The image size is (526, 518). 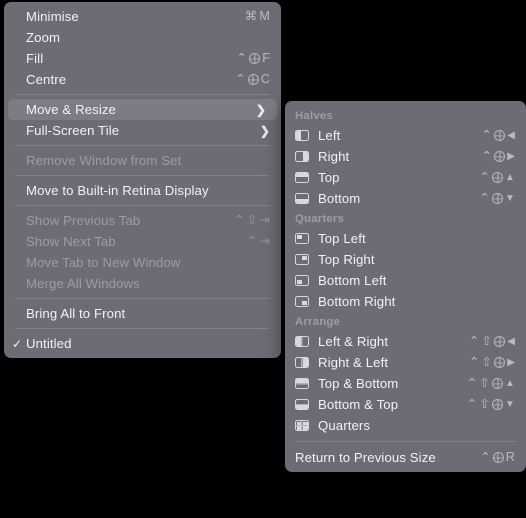 I want to click on submenu-item-label: Bottom Right, so click(x=357, y=301).